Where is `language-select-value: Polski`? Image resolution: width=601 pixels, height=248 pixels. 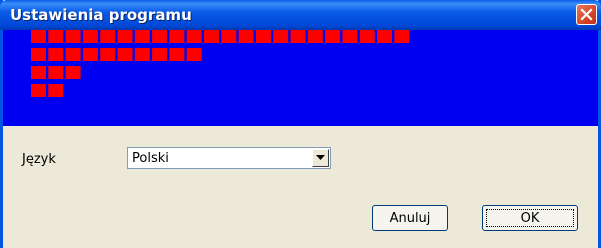
language-select-value: Polski is located at coordinates (150, 158).